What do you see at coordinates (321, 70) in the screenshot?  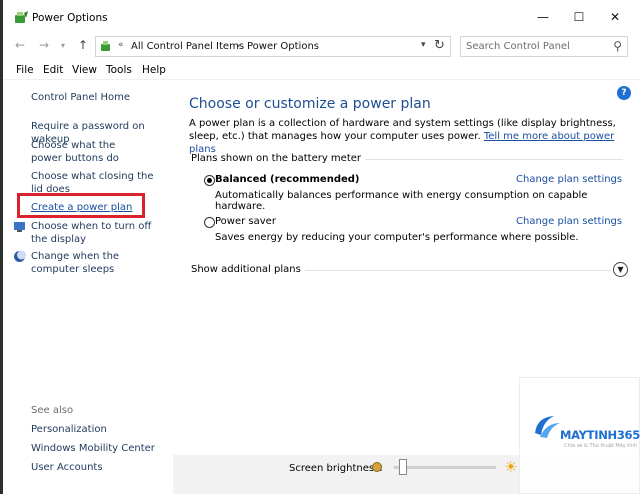 I see `menu-bar: File Edit View Tools Help` at bounding box center [321, 70].